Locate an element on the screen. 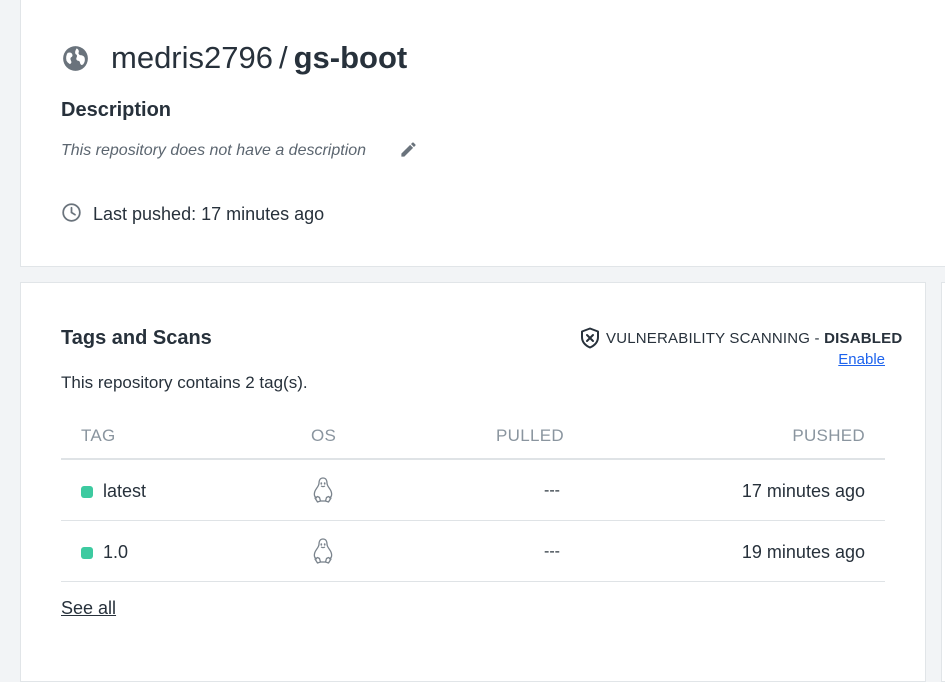  vulnerability-scanning-text: VULNERABILITY SCANNING - is located at coordinates (715, 338).